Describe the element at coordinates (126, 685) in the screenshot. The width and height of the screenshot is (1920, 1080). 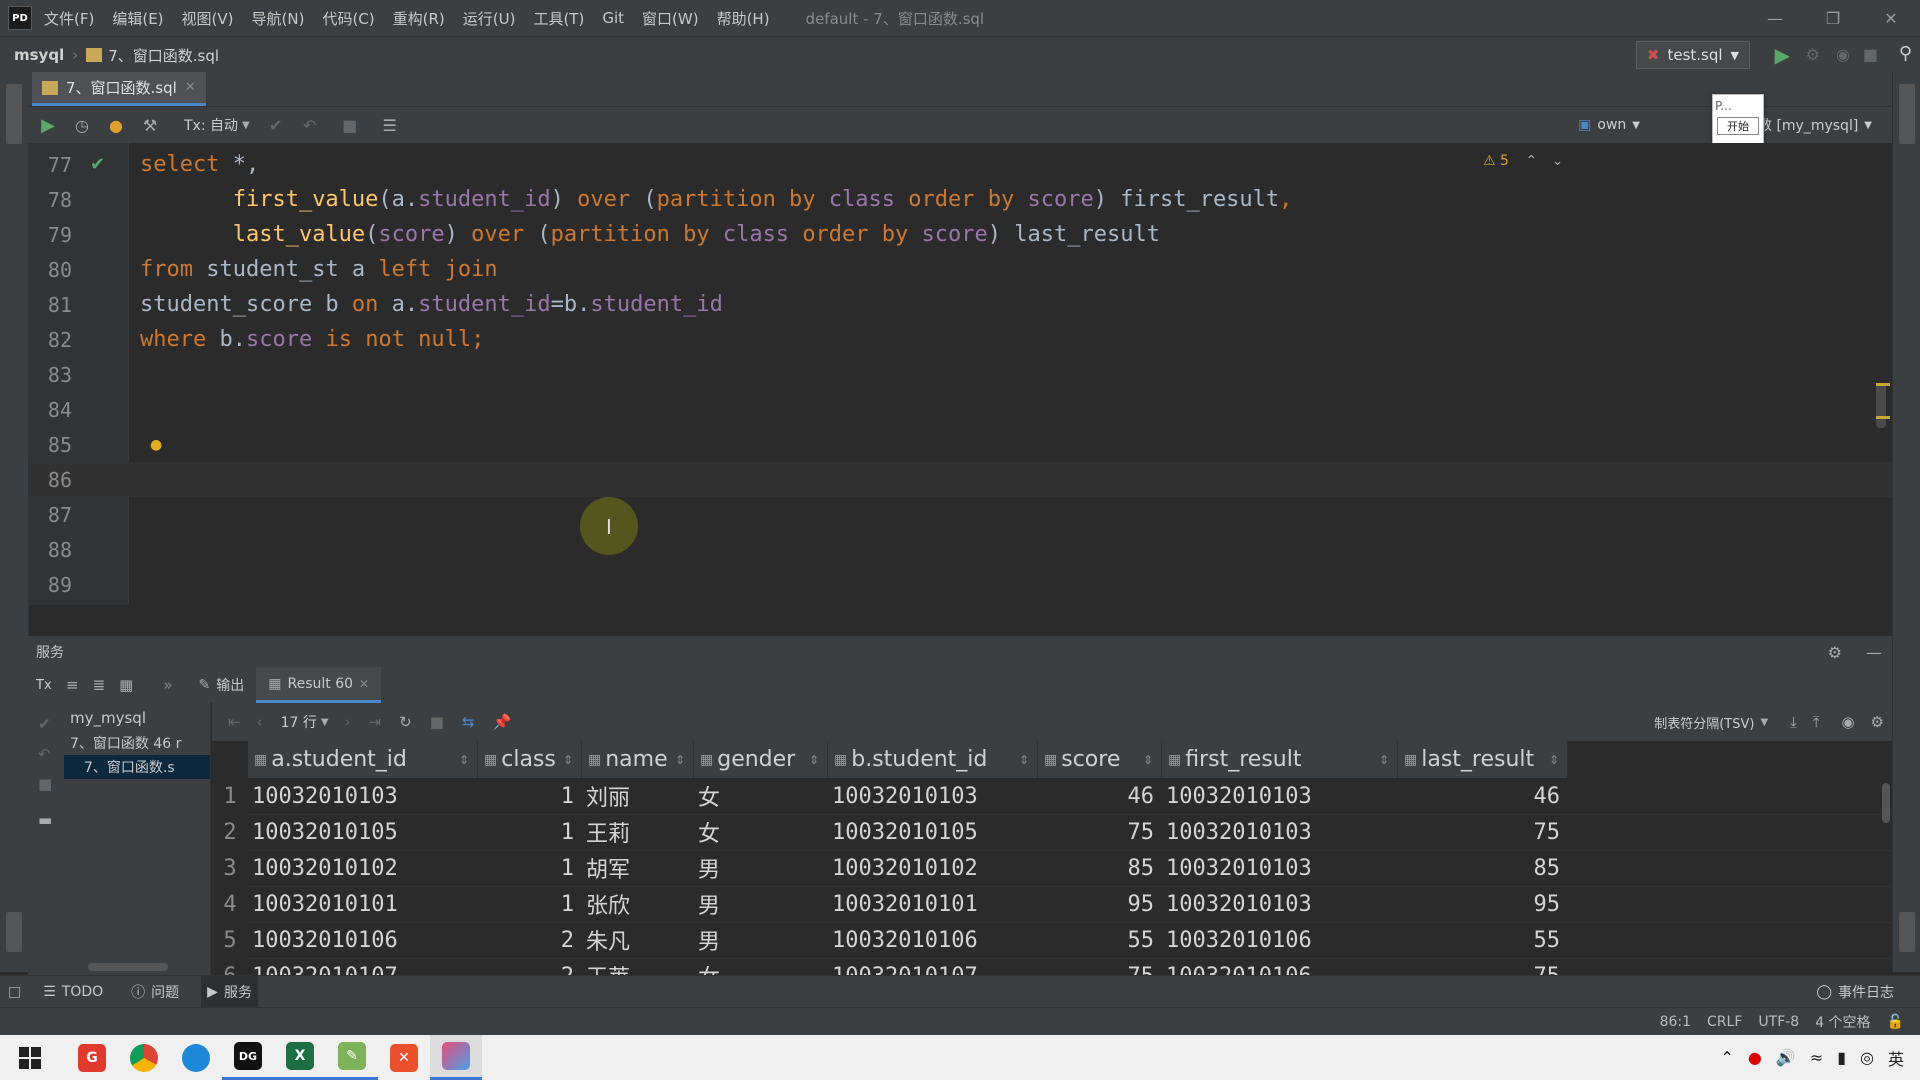
I see `group-by-icon: ▦` at that location.